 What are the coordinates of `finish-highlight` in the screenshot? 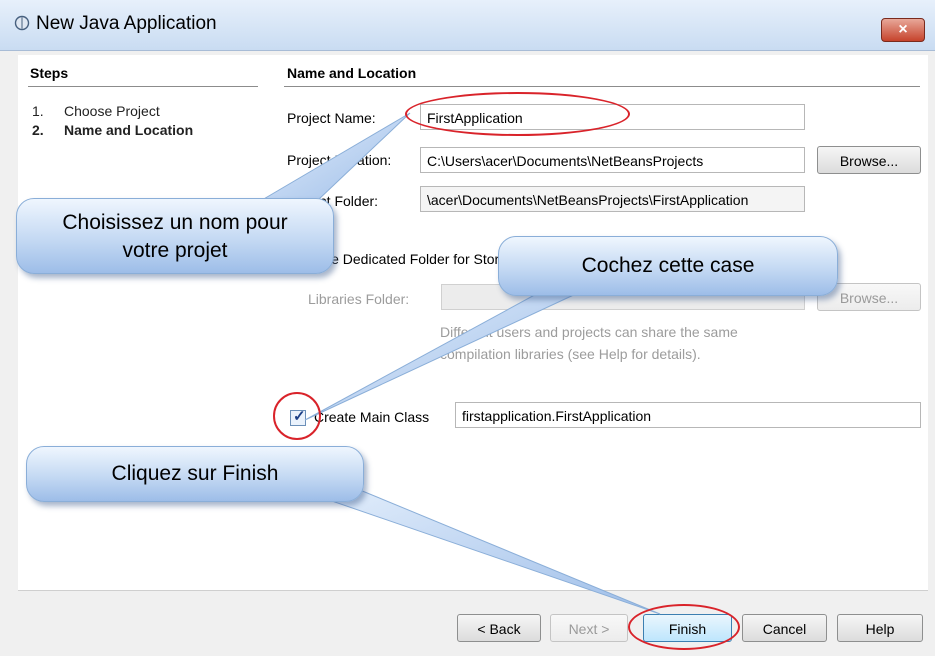 It's located at (684, 627).